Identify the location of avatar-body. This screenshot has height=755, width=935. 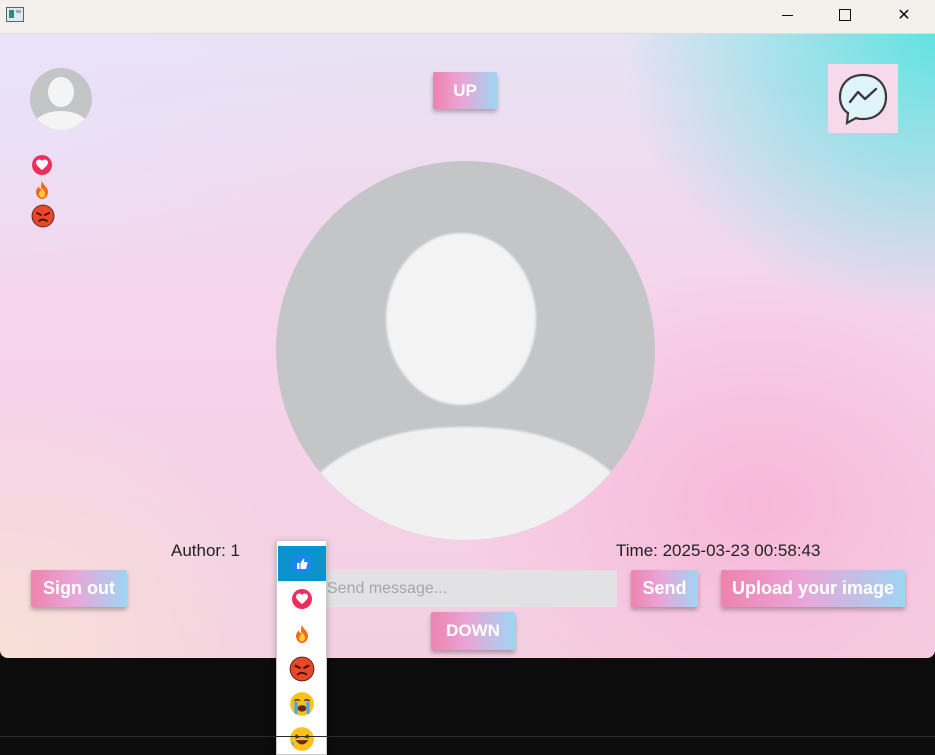
(61, 120).